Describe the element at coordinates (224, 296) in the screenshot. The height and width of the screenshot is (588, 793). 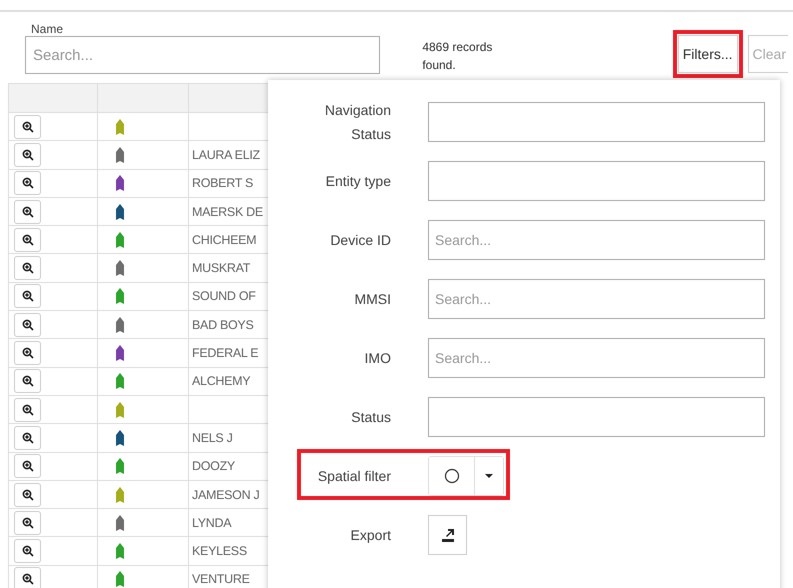
I see `vessel-name: SOUND OF` at that location.